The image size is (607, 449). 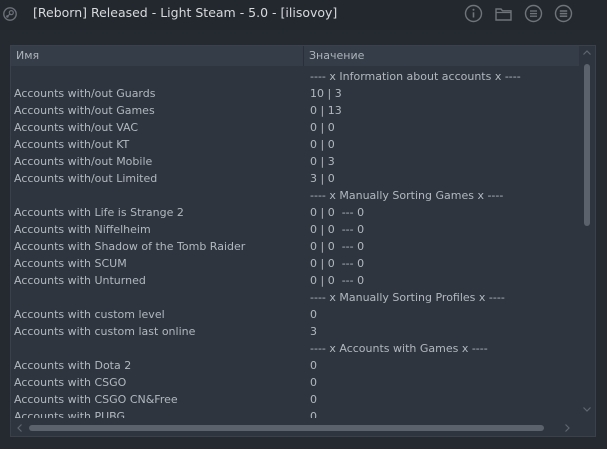 I want to click on table-row: Accounts with/out KT 0 | 0, so click(x=295, y=144).